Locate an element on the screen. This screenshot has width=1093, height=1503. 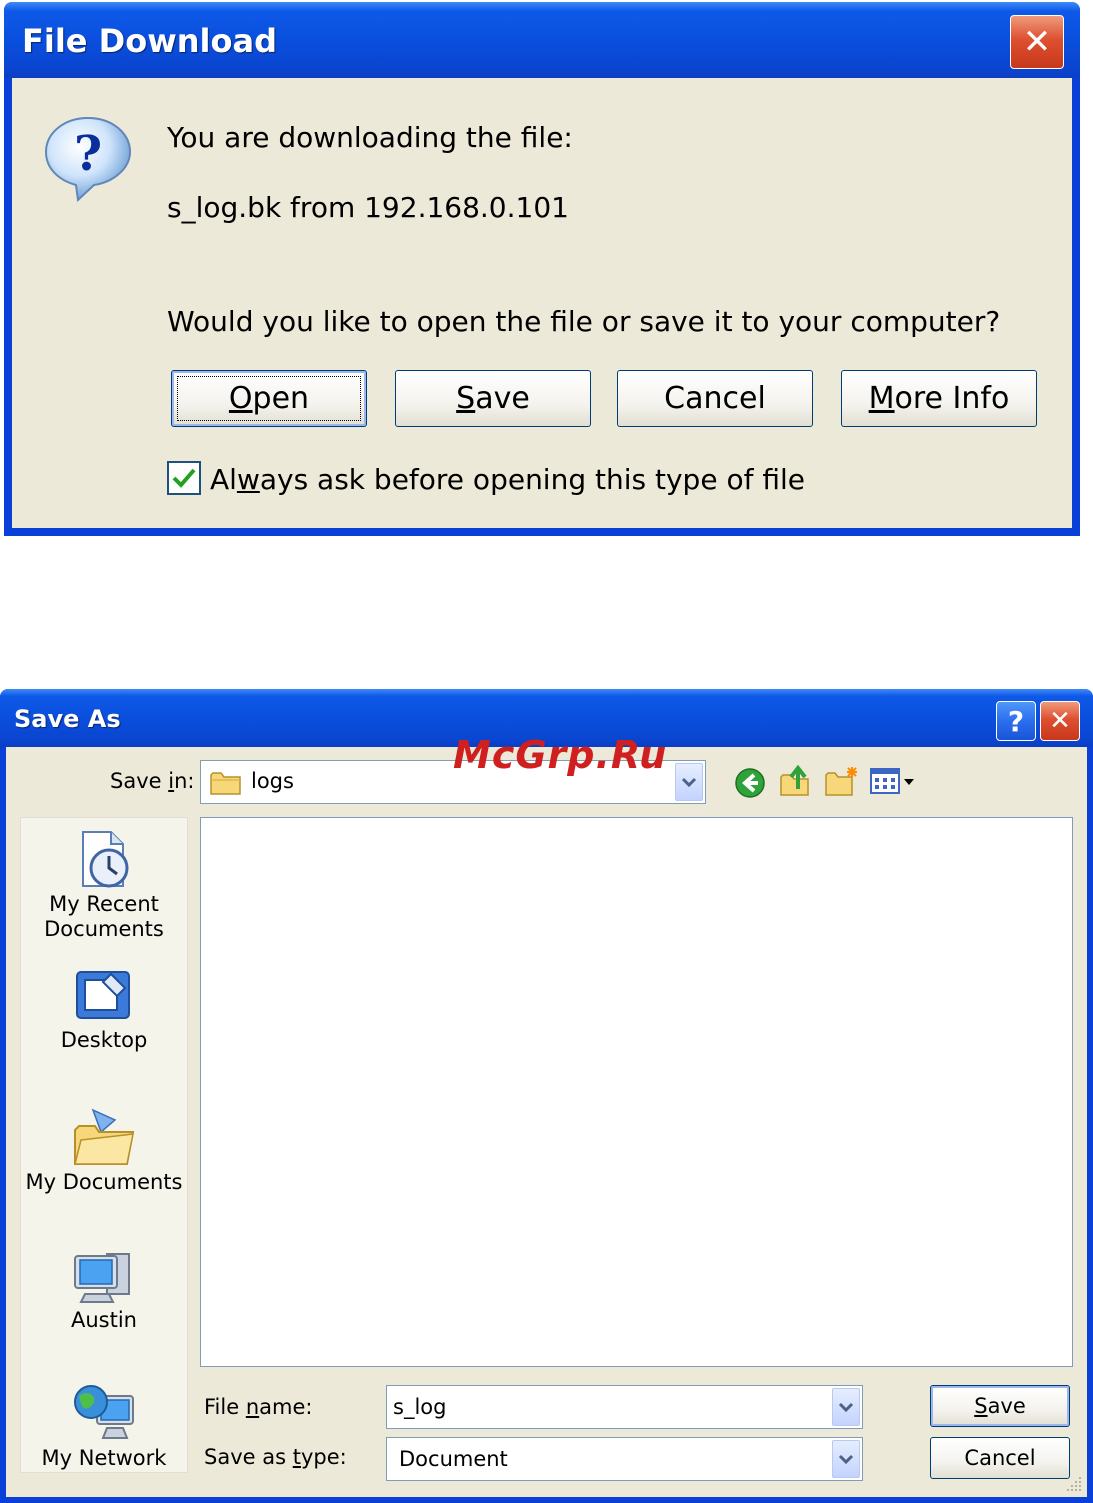
file-download-close-button: ✕ is located at coordinates (1037, 42).